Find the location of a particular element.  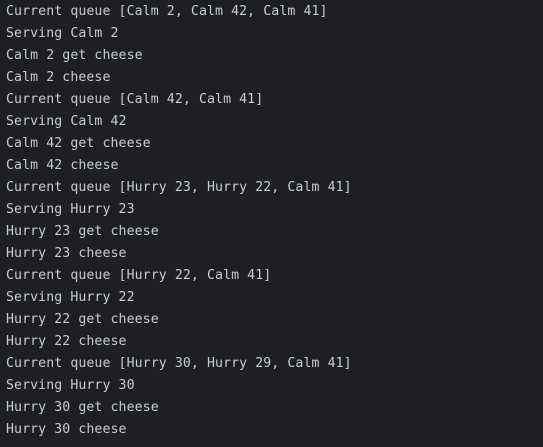

console-line: Calm 2 cheese is located at coordinates (58, 77).